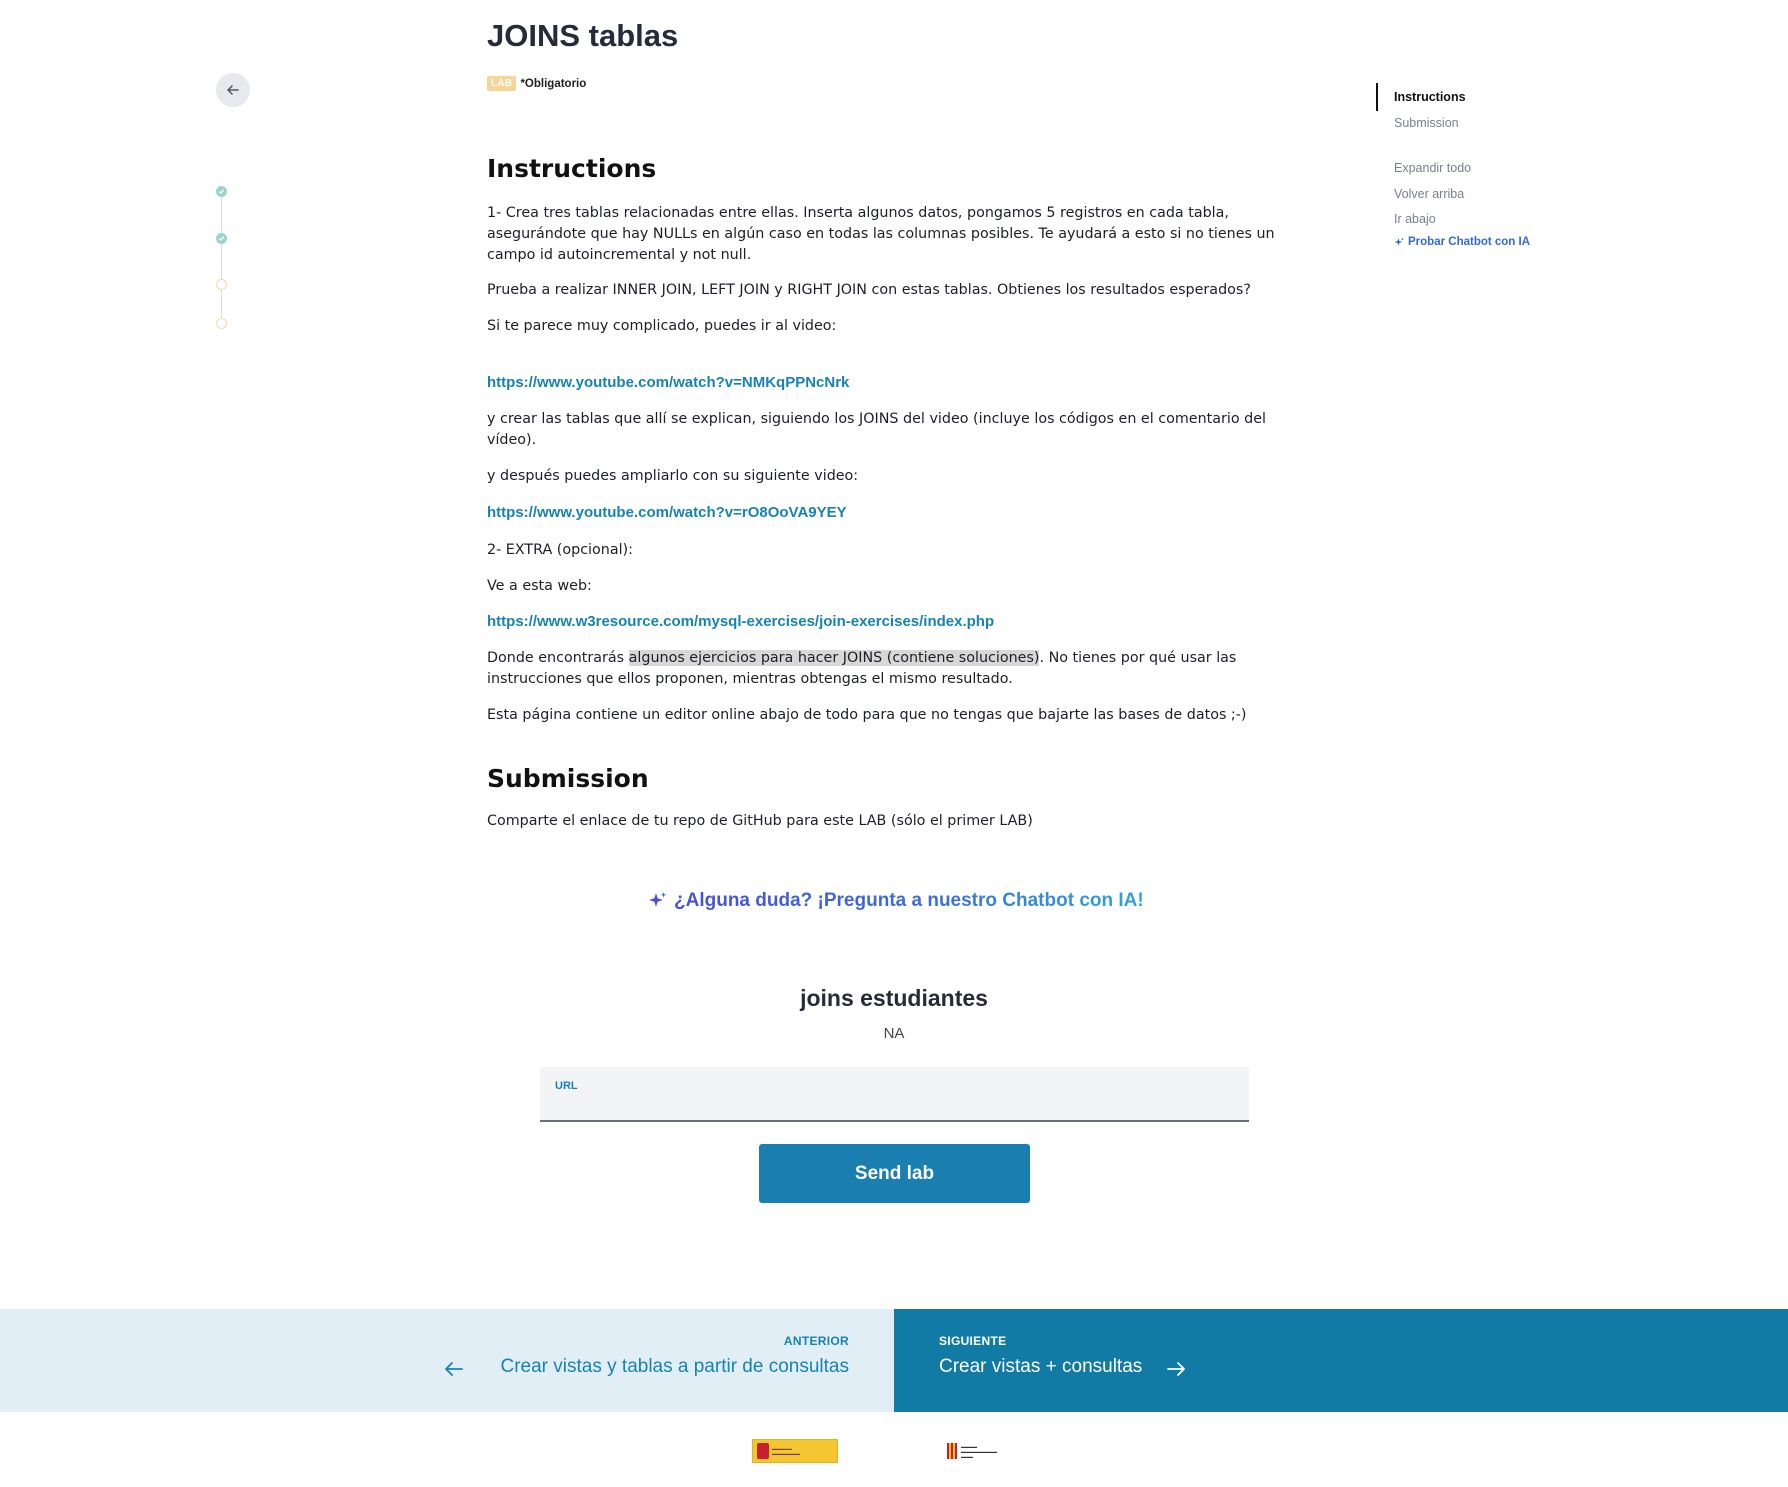 The height and width of the screenshot is (1487, 1788). I want to click on submission-heading: Submission, so click(568, 778).